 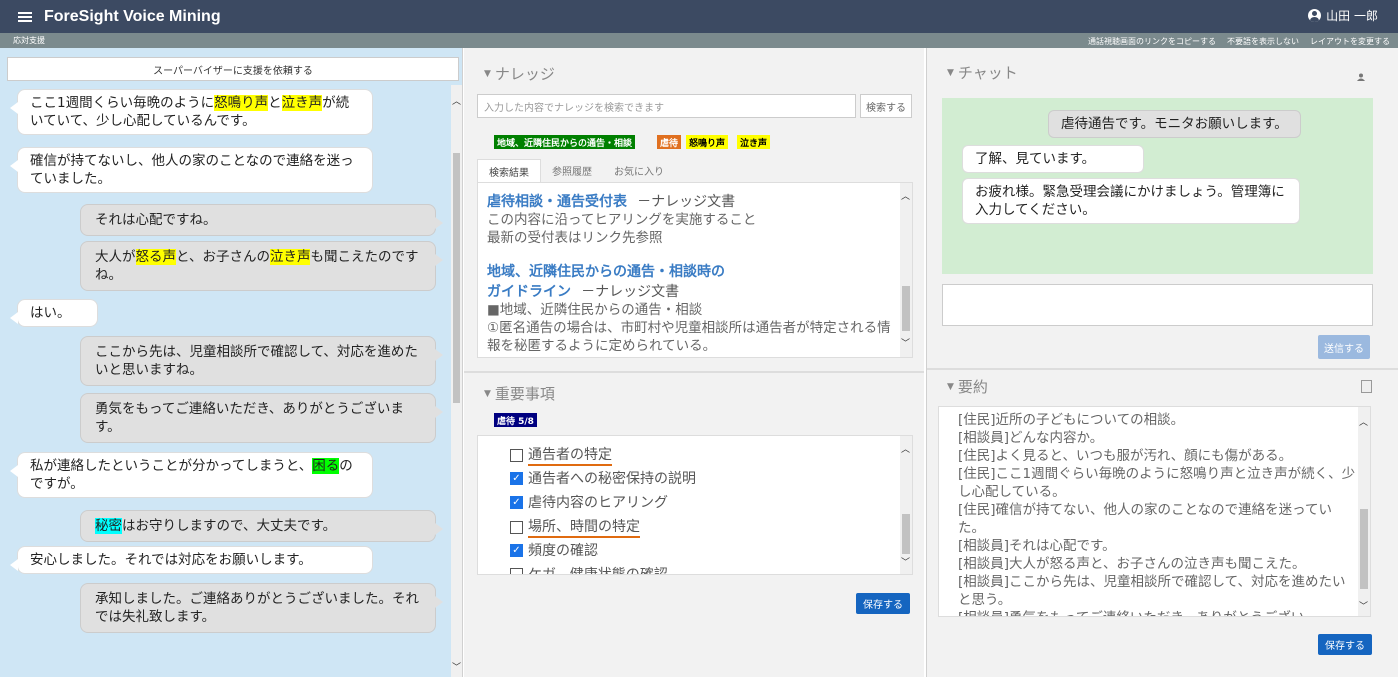 I want to click on highlighted-keyword: 怒鳴り声, so click(x=241, y=103).